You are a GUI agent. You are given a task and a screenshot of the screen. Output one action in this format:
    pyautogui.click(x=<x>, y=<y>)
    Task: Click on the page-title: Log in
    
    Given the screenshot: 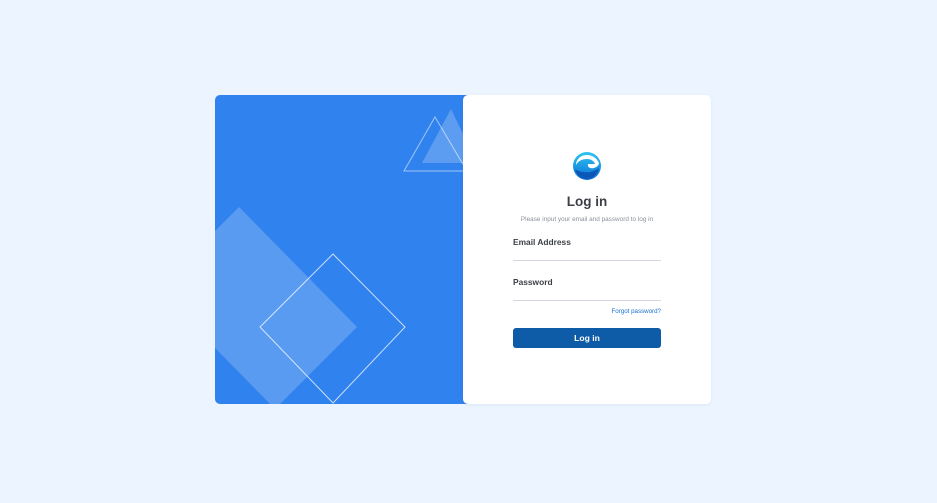 What is the action you would take?
    pyautogui.click(x=587, y=201)
    